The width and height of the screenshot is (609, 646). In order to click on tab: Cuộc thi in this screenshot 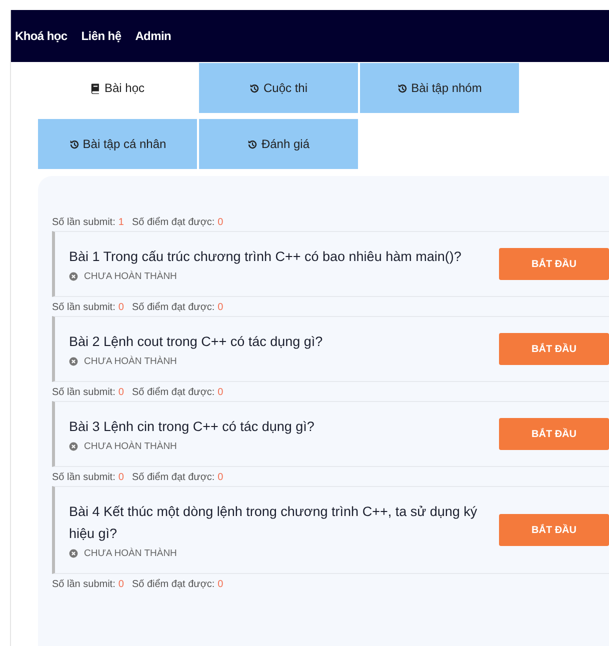, I will do `click(278, 88)`.